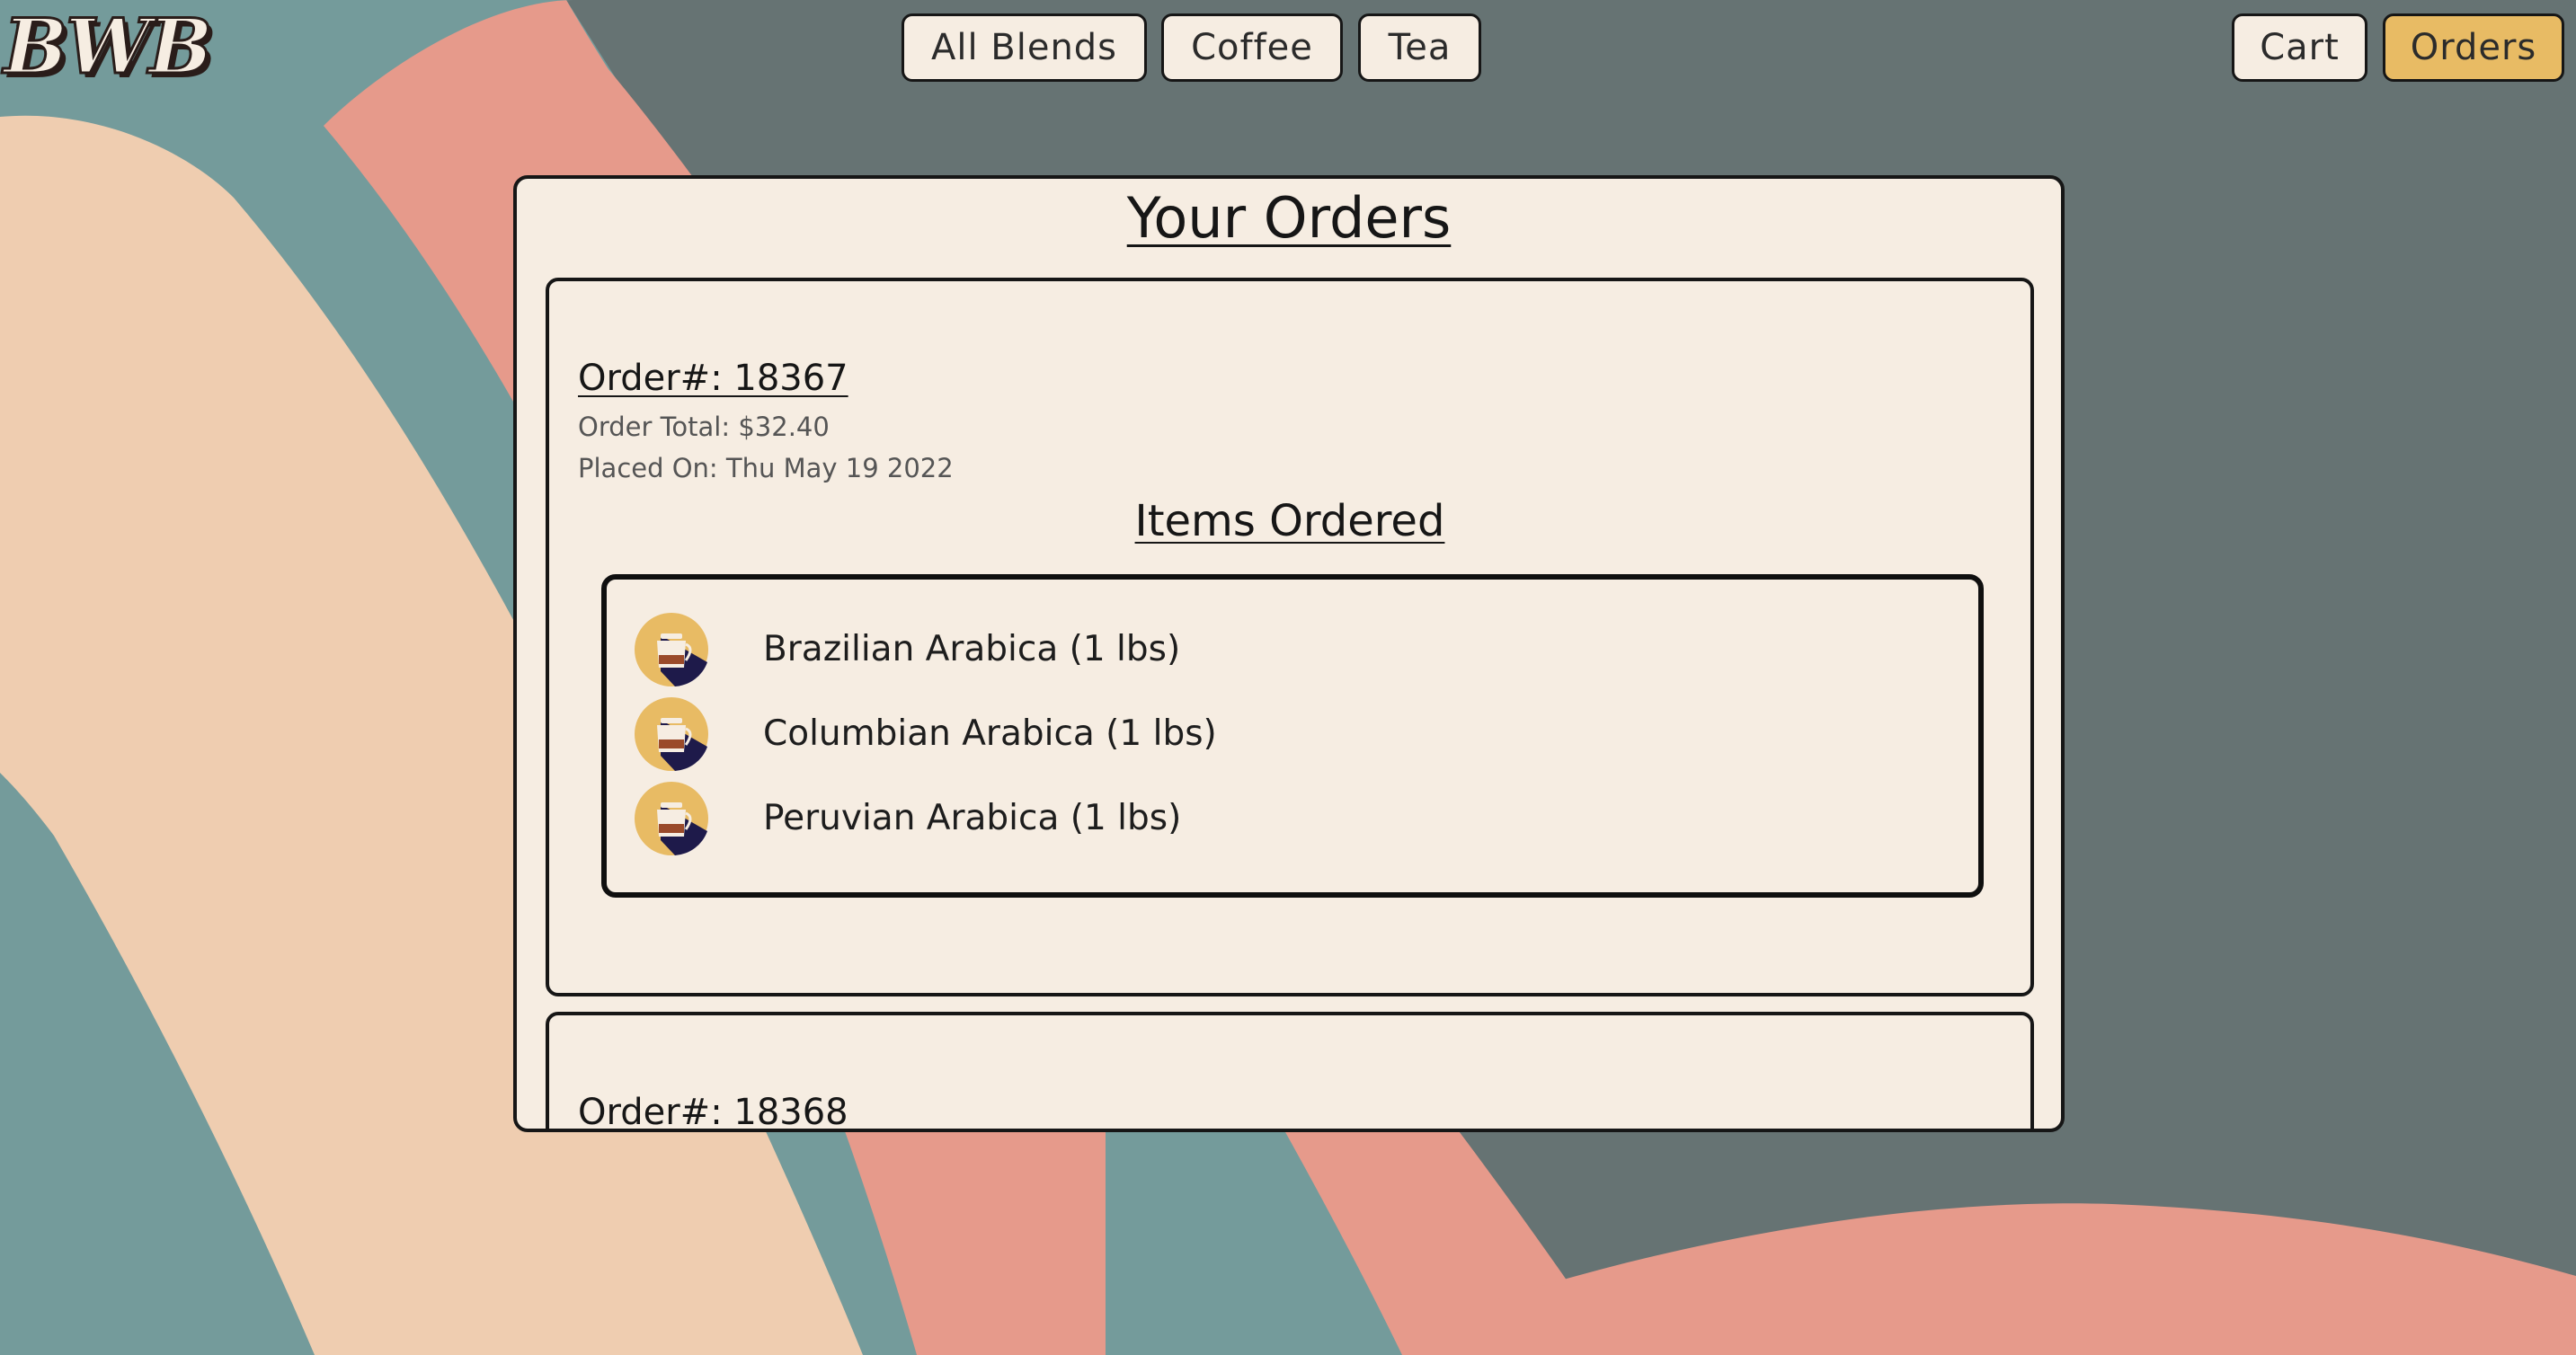 The image size is (2576, 1355). I want to click on item-name: Peruvian Arabica (1 lbs), so click(973, 818).